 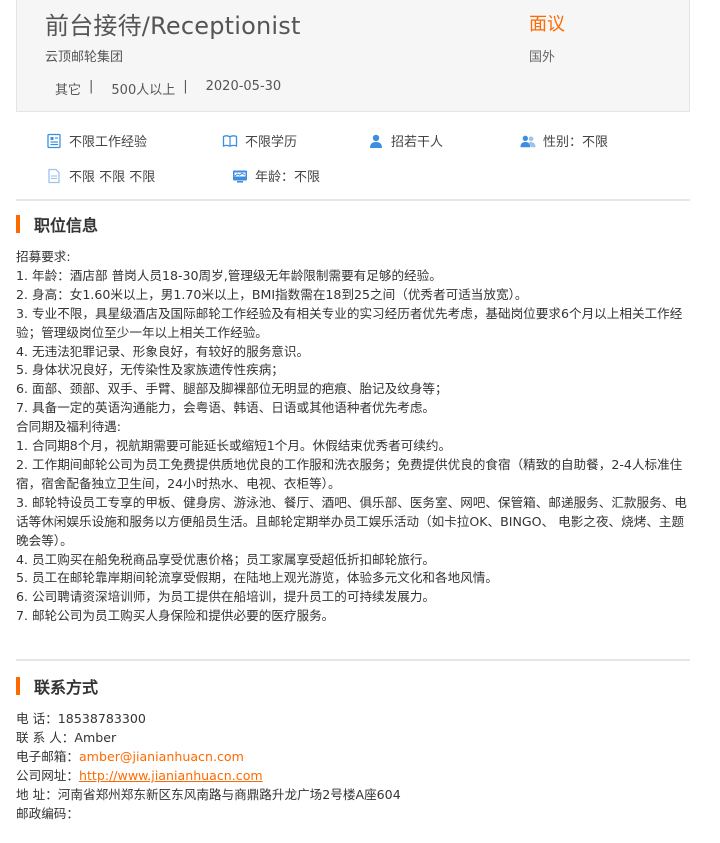 I want to click on address-value: 河南省郑州郑东新区东风南路与商鼎路升龙广场2号楼A座604, so click(x=229, y=794).